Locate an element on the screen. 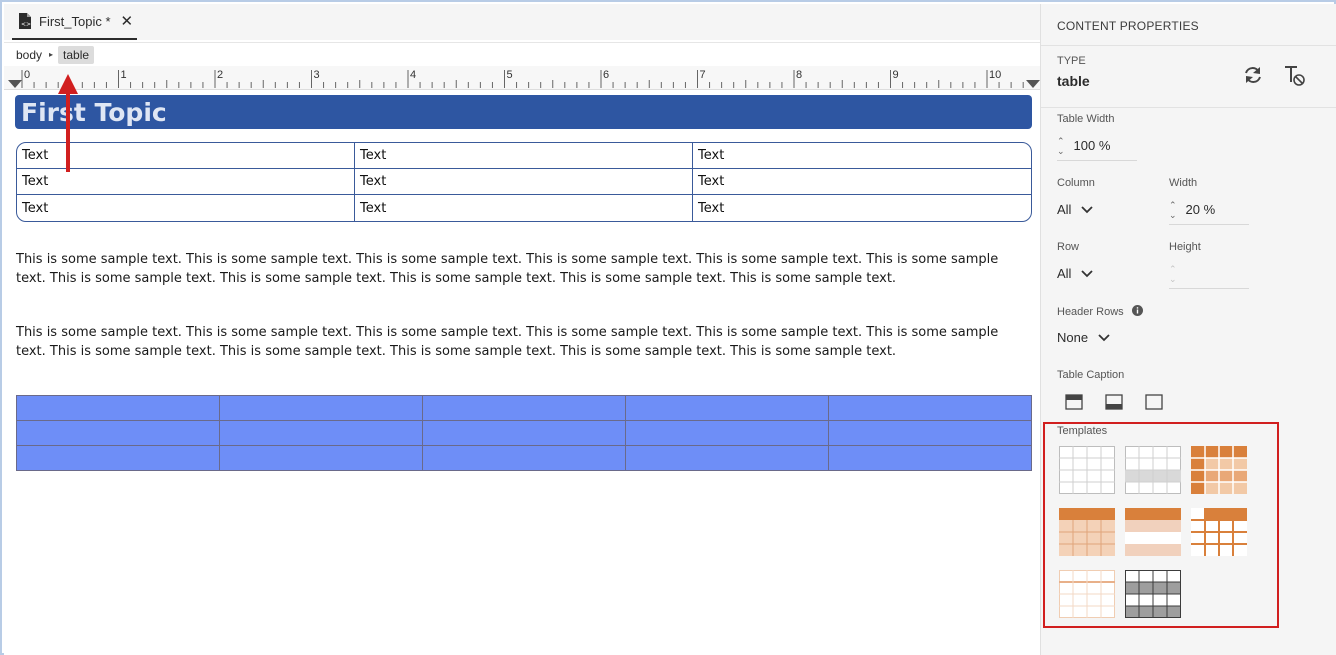 This screenshot has height=655, width=1336. height-label: Height is located at coordinates (1185, 247).